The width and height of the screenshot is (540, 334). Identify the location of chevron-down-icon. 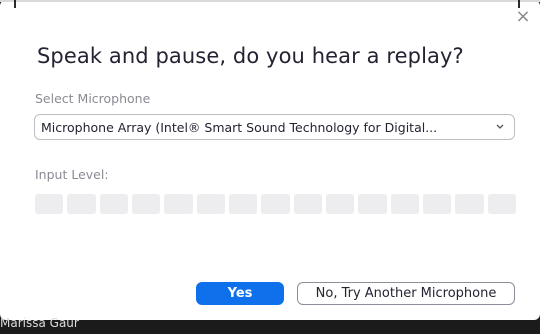
(500, 126).